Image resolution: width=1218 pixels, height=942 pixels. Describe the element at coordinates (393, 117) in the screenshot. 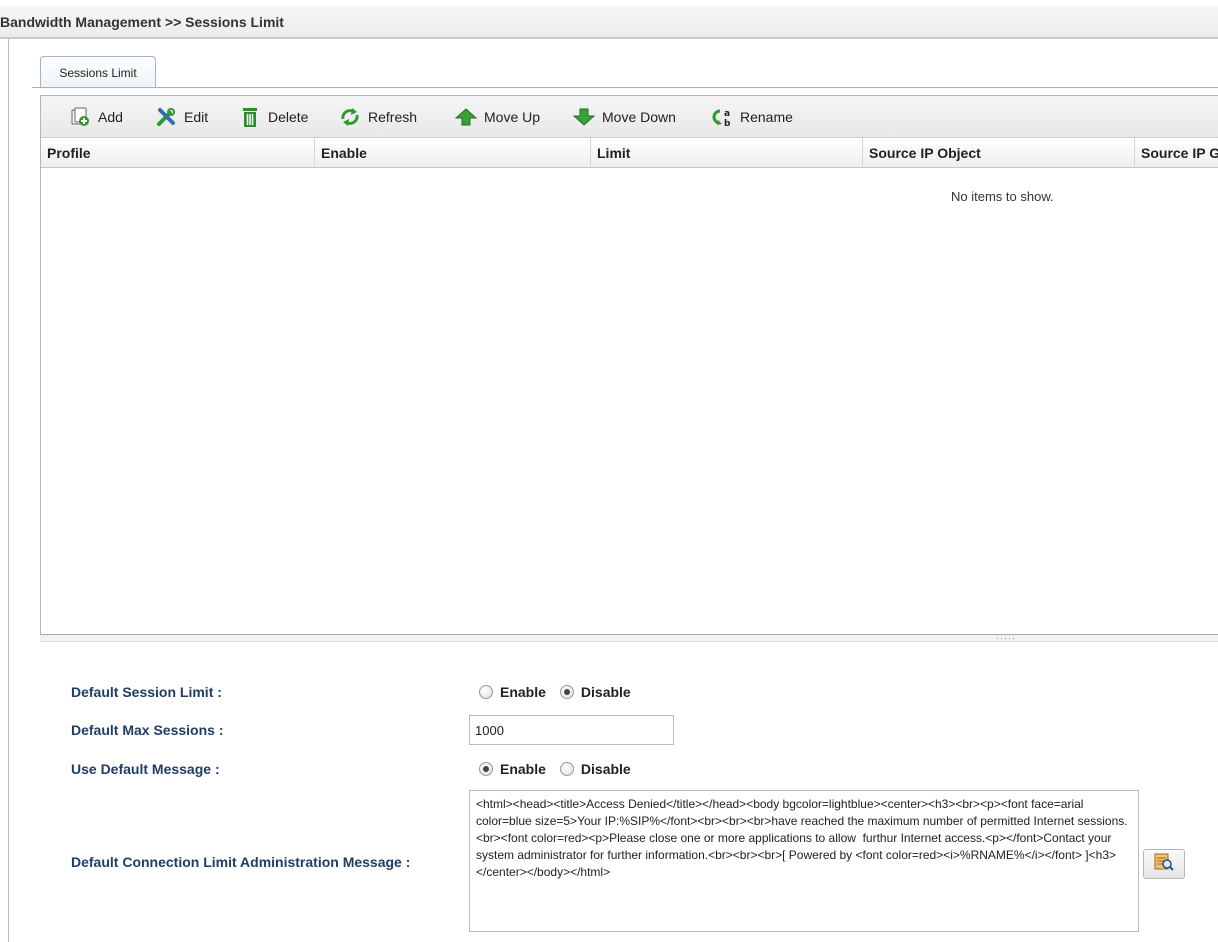

I see `refresh-label: Refresh` at that location.